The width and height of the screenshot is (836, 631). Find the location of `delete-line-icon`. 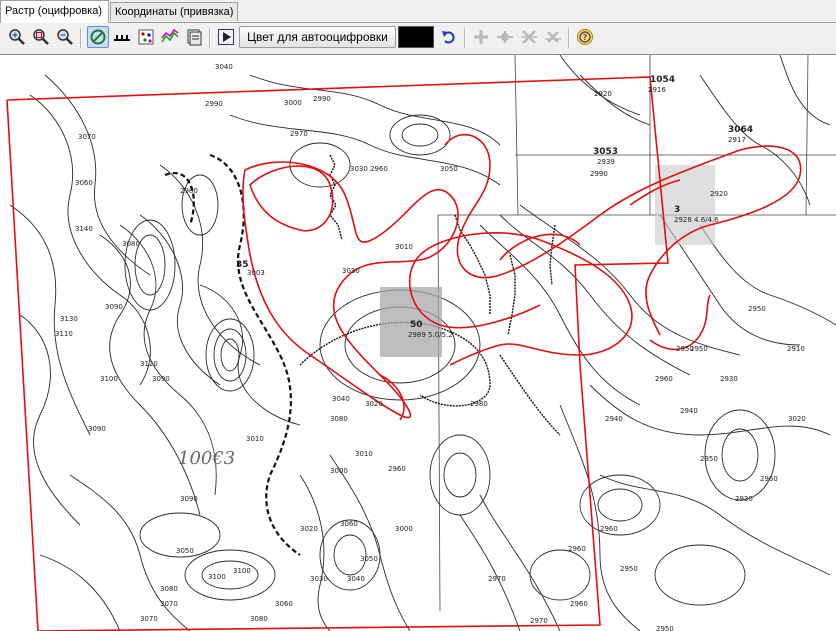

delete-line-icon is located at coordinates (553, 37).